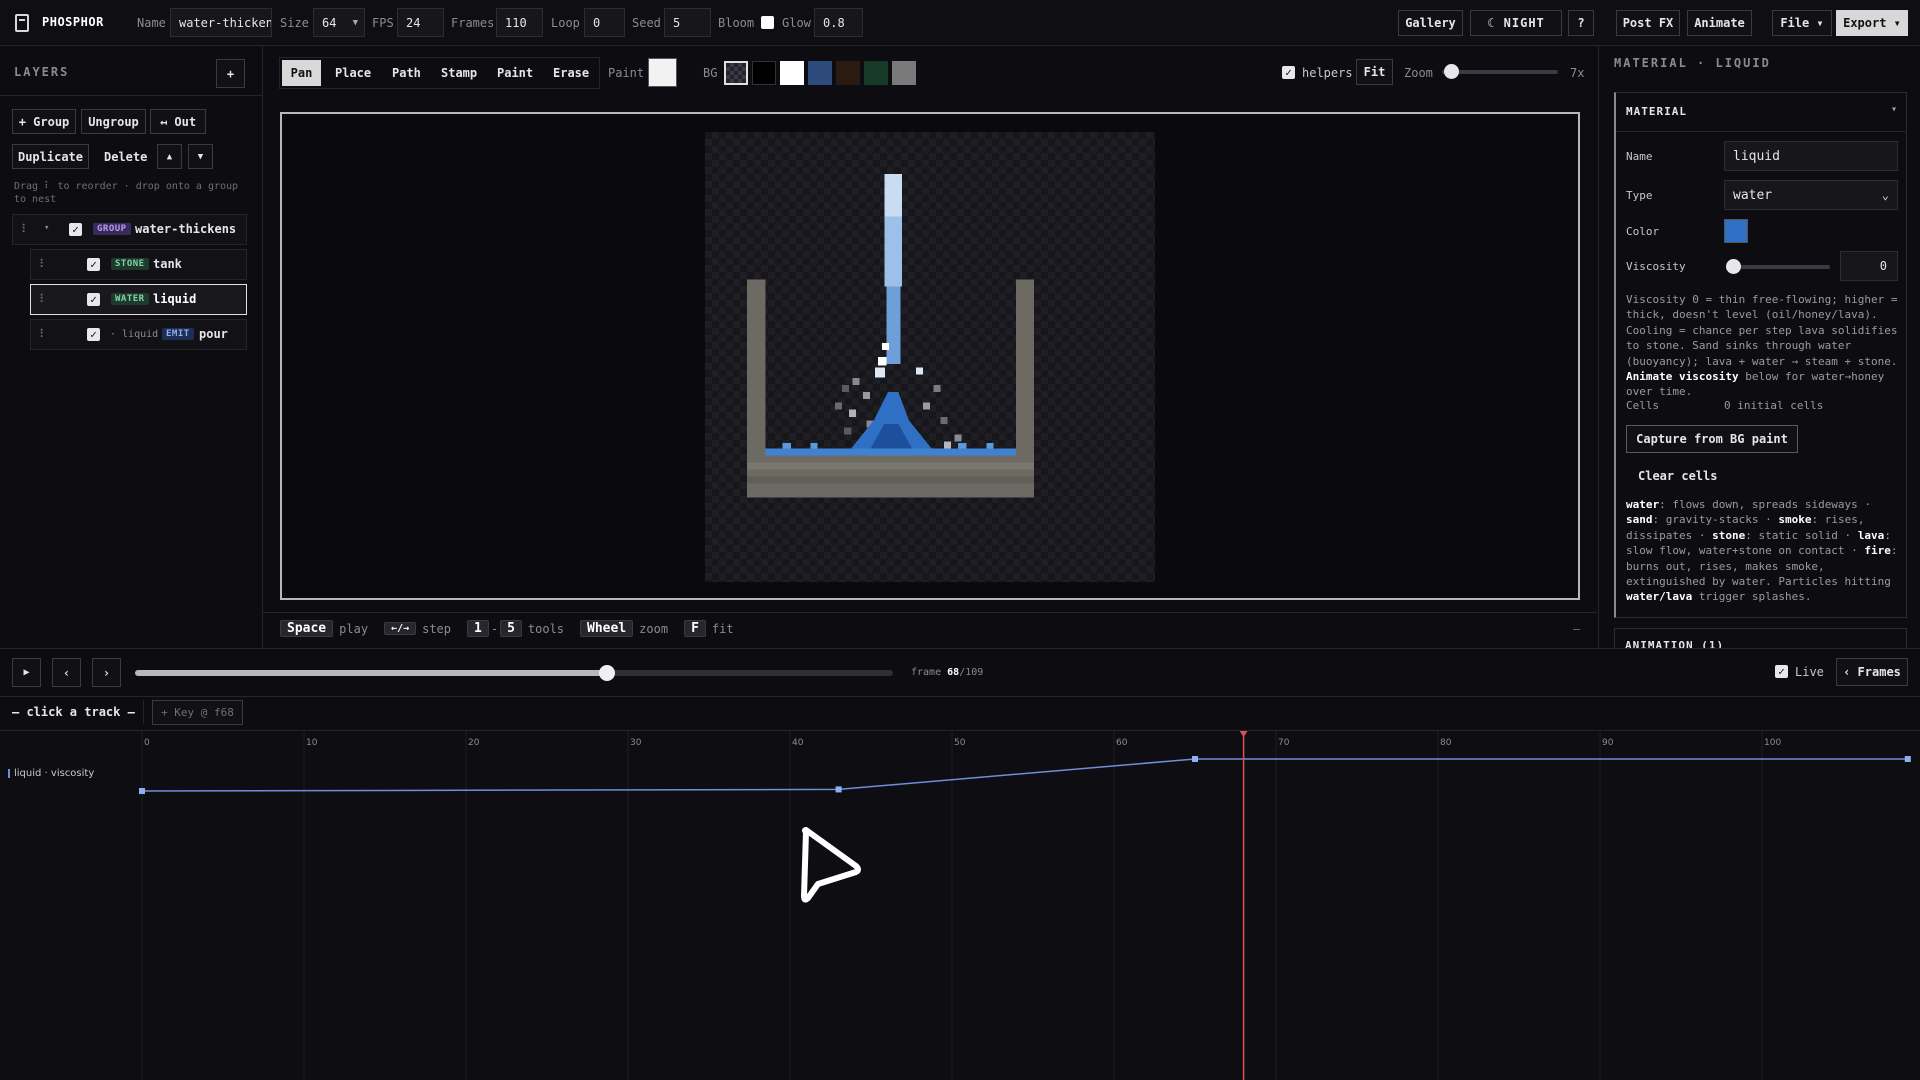 The width and height of the screenshot is (1920, 1080). What do you see at coordinates (1869, 266) in the screenshot?
I see `viscosity-input: 0` at bounding box center [1869, 266].